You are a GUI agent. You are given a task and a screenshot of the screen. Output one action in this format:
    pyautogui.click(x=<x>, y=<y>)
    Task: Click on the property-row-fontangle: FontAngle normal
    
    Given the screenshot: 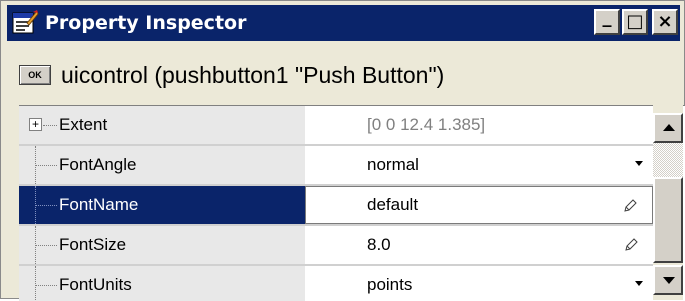 What is the action you would take?
    pyautogui.click(x=336, y=166)
    